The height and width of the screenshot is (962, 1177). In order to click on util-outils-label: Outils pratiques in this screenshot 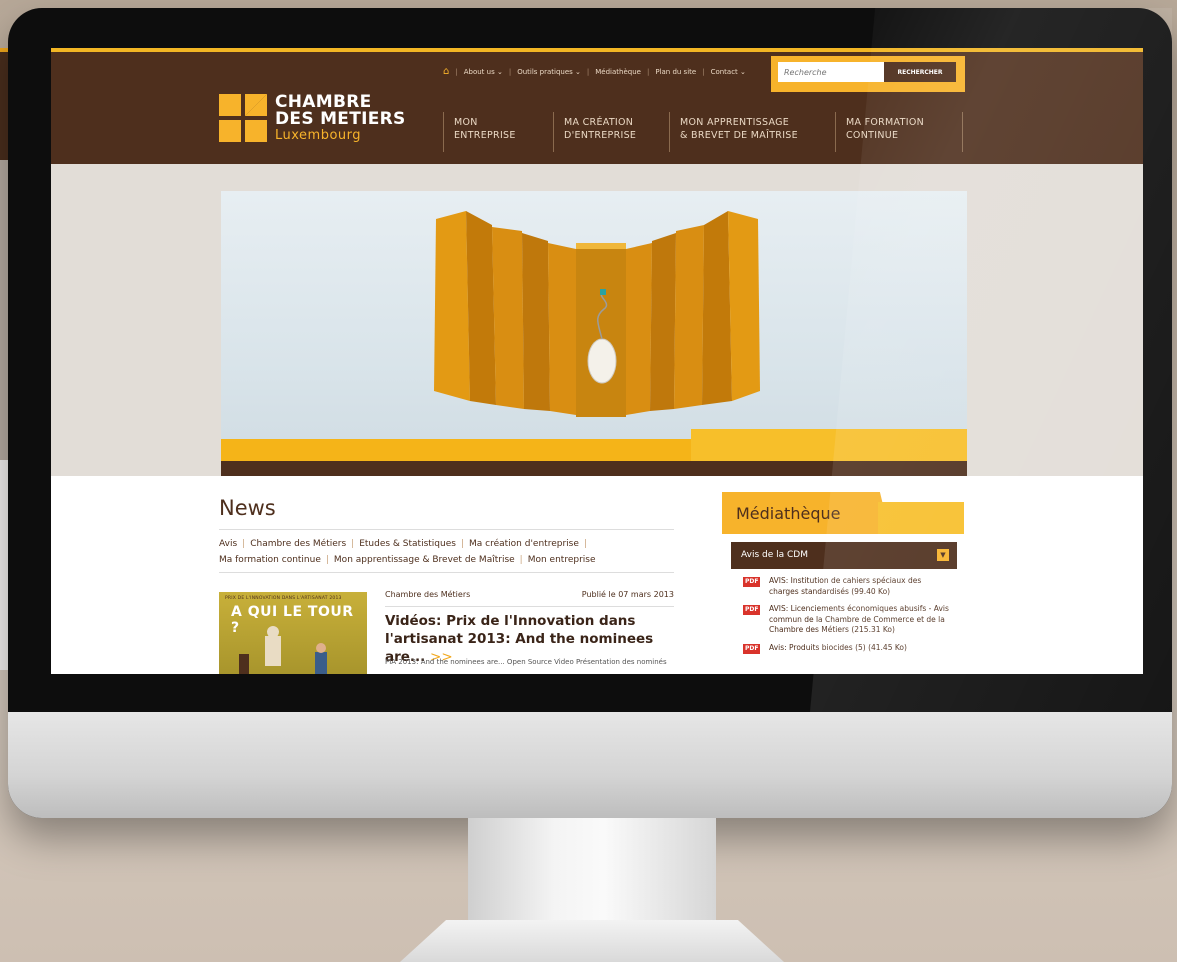, I will do `click(545, 71)`.